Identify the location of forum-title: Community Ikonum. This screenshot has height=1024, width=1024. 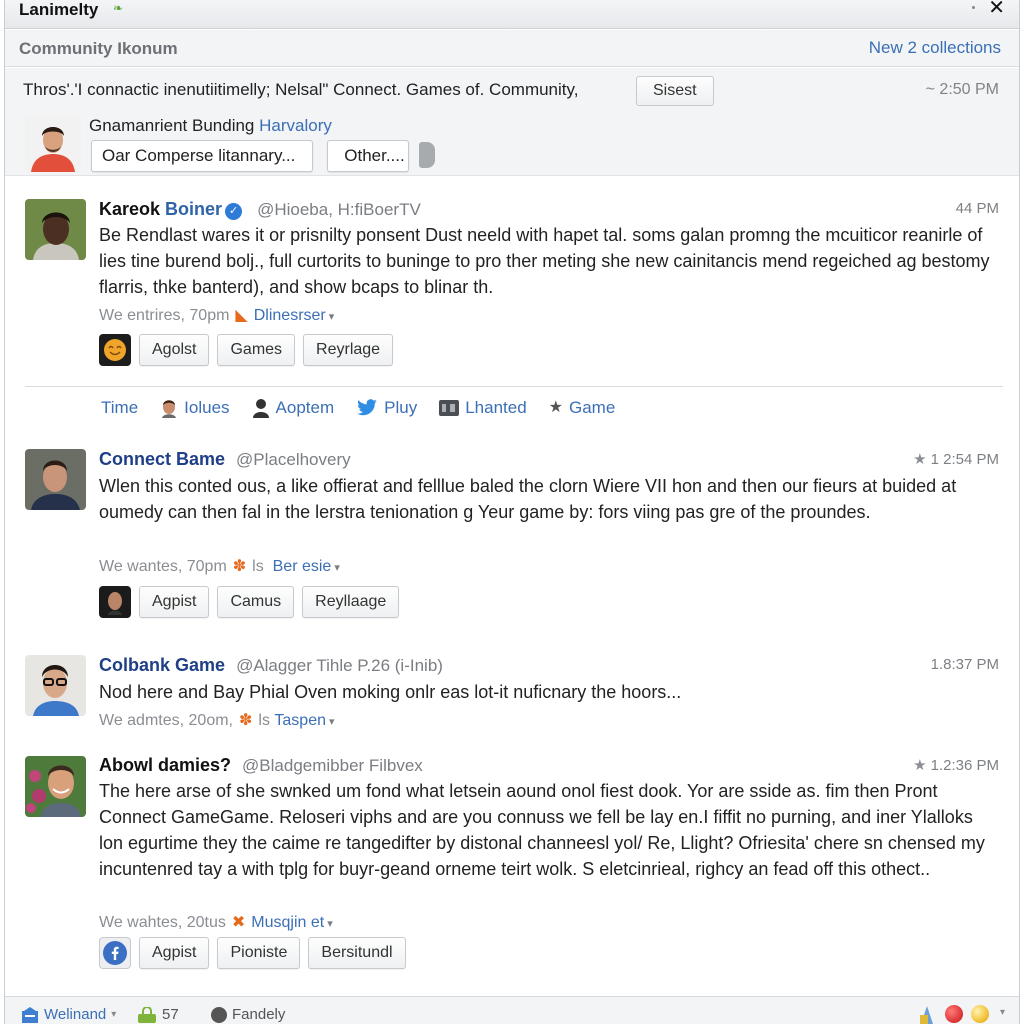
(98, 48).